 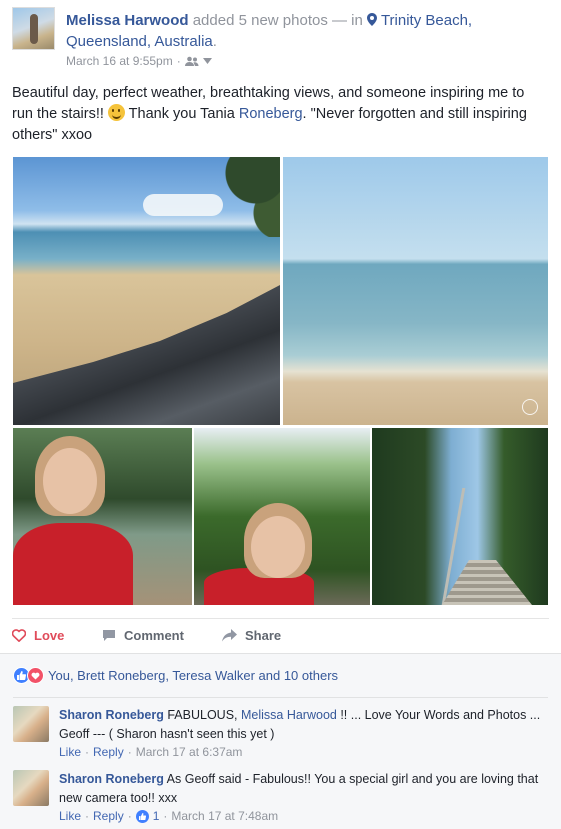 I want to click on heart-outline-icon, so click(x=19, y=635).